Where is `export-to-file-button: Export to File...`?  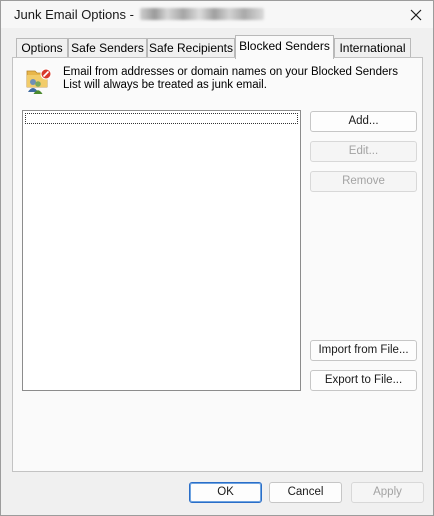 export-to-file-button: Export to File... is located at coordinates (363, 380).